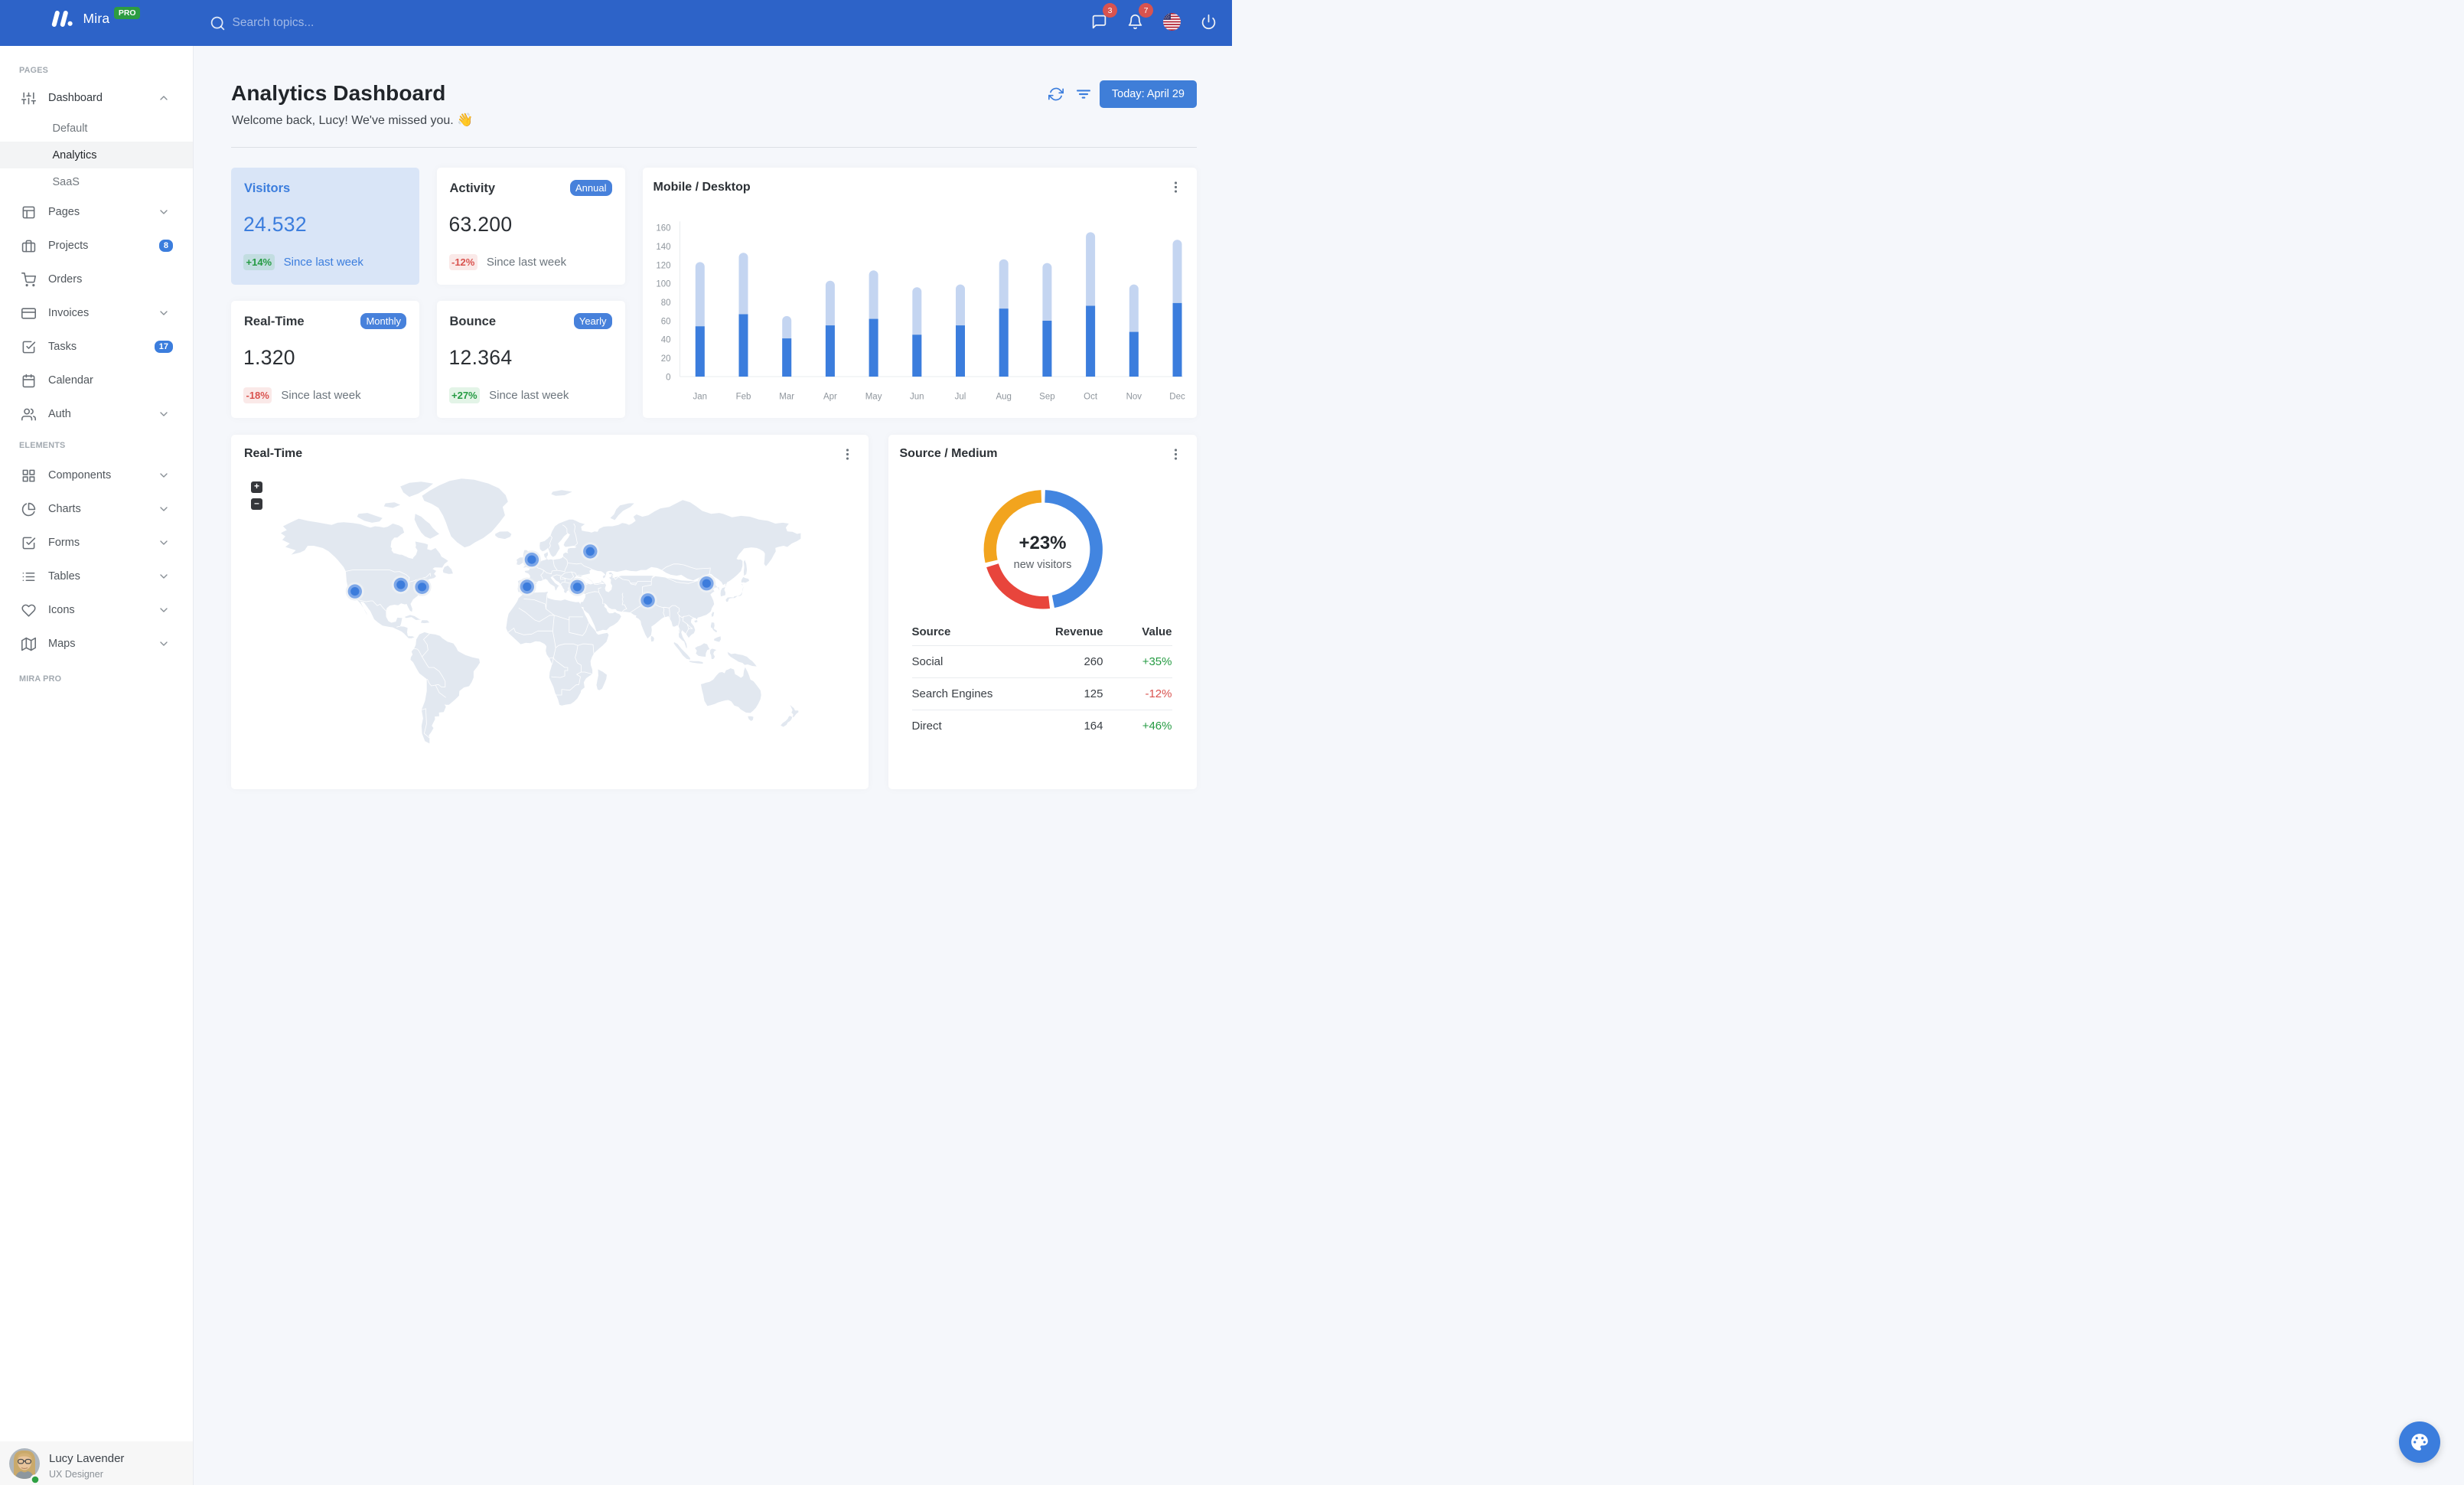  I want to click on svg-text: Jan, so click(700, 397).